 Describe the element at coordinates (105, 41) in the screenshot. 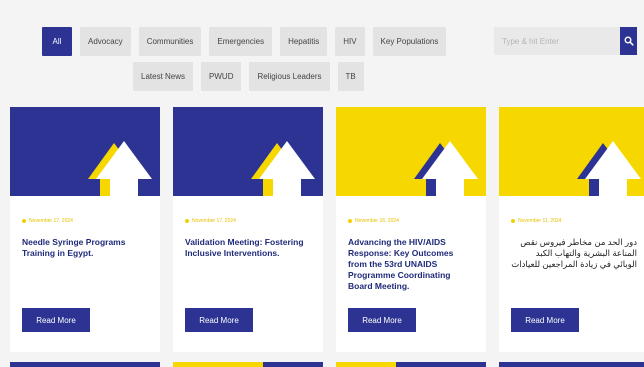

I see `filter-advocacy: Advocacy` at that location.